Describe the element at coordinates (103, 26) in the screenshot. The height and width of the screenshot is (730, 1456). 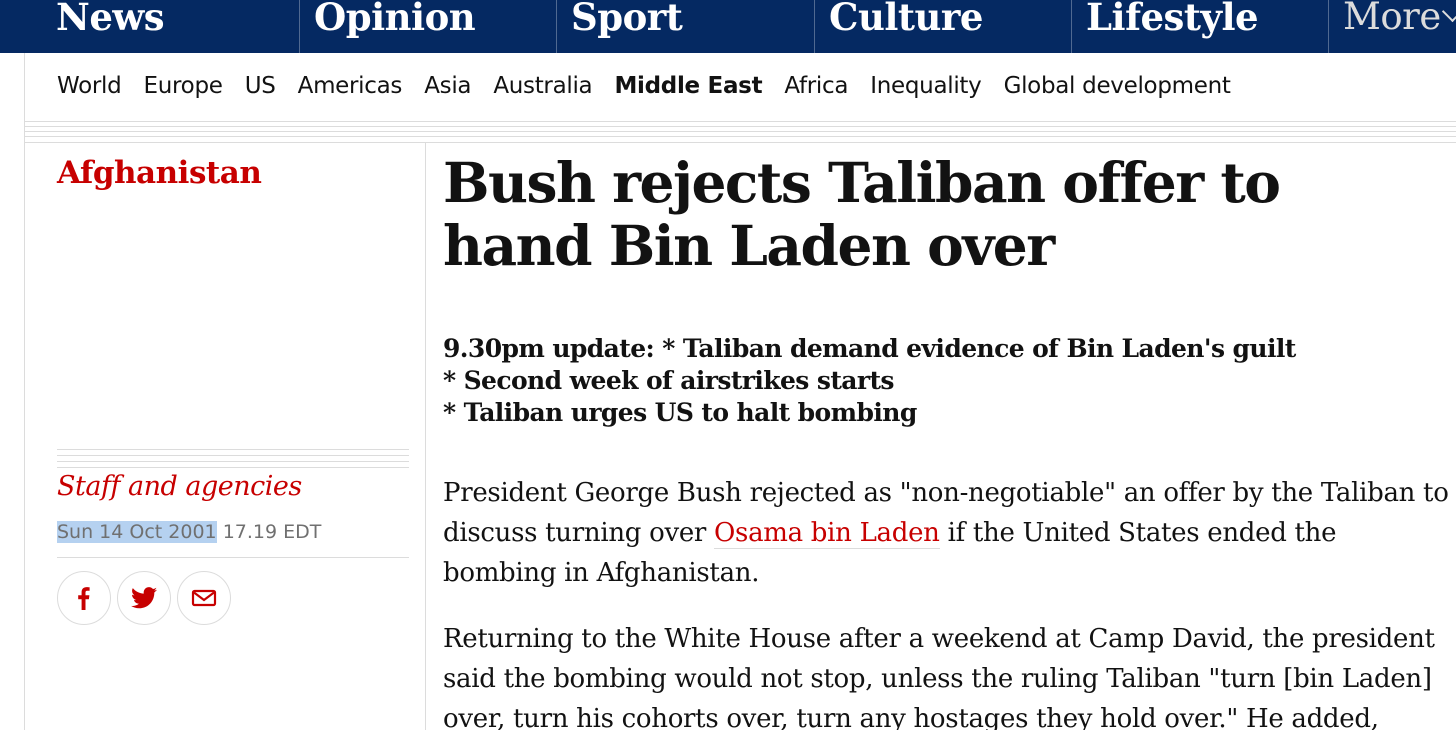
I see `pillar-news: News` at that location.